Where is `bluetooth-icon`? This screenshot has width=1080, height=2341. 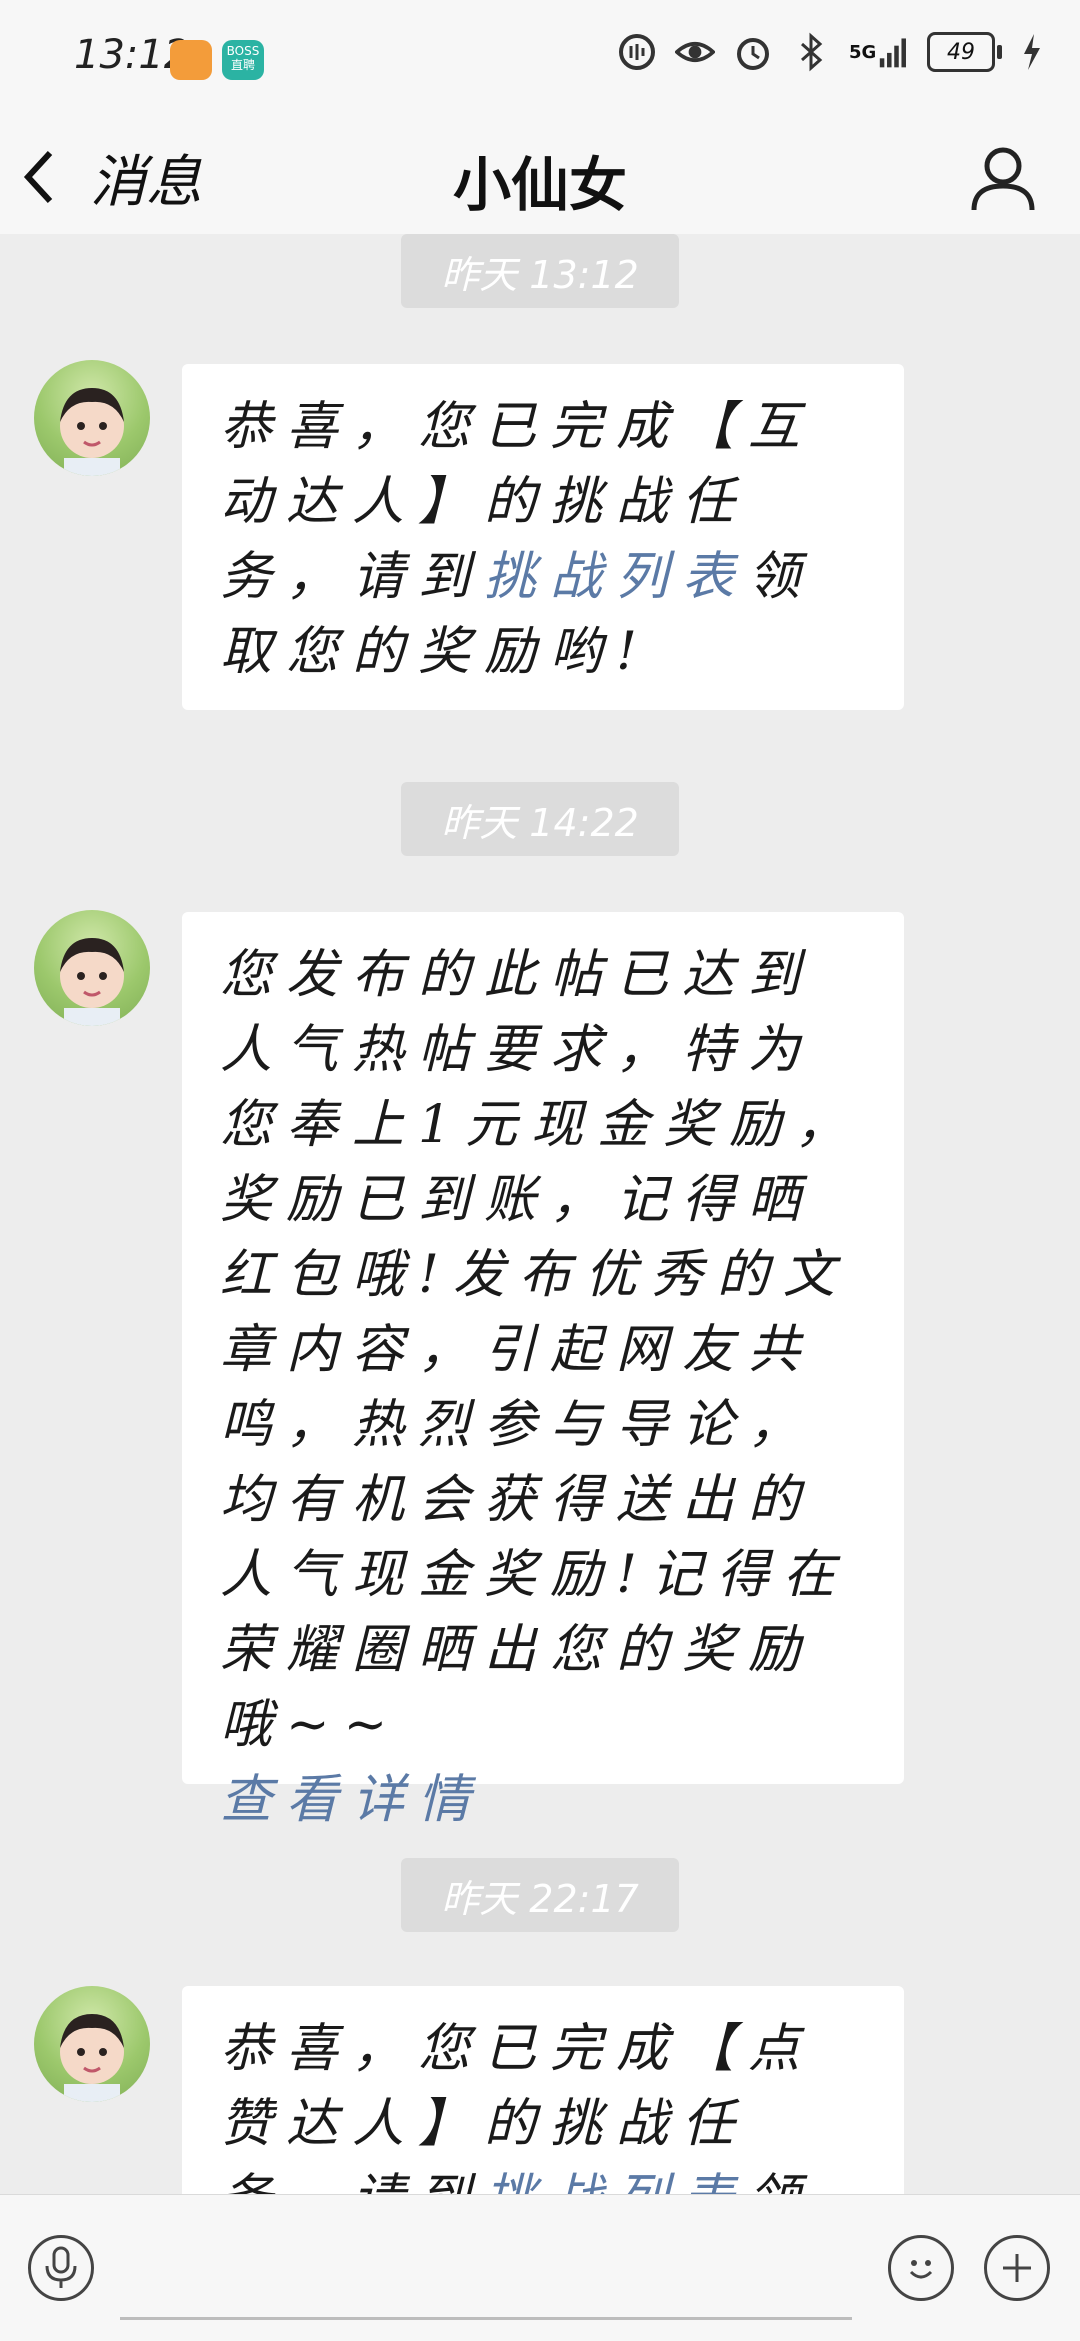 bluetooth-icon is located at coordinates (811, 52).